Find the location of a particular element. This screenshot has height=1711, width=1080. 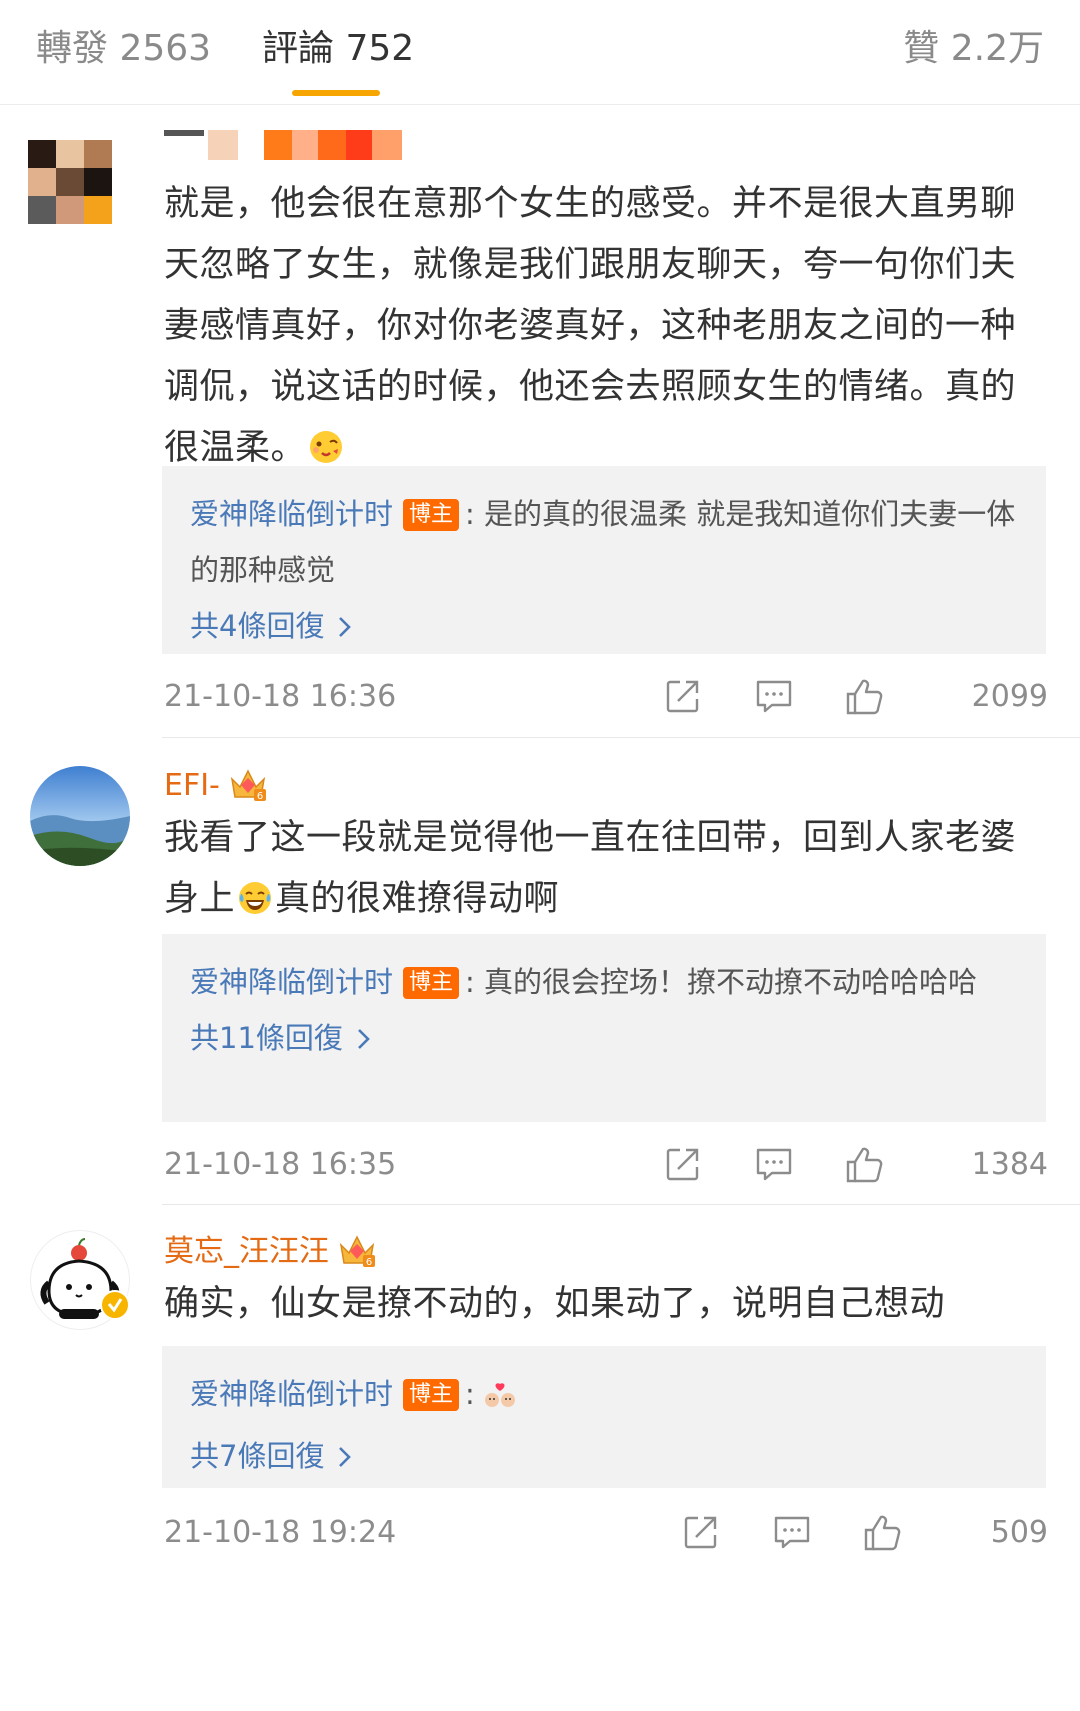

tab-likes: 贊 2.2万 is located at coordinates (973, 49).